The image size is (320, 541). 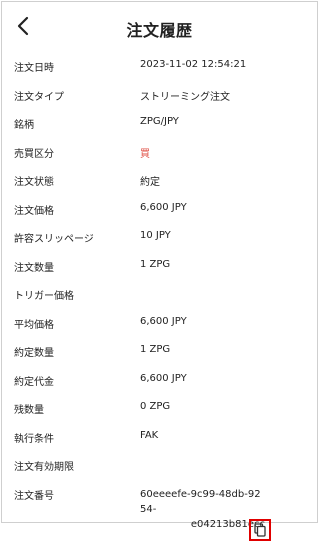 What do you see at coordinates (260, 529) in the screenshot?
I see `copy-button` at bounding box center [260, 529].